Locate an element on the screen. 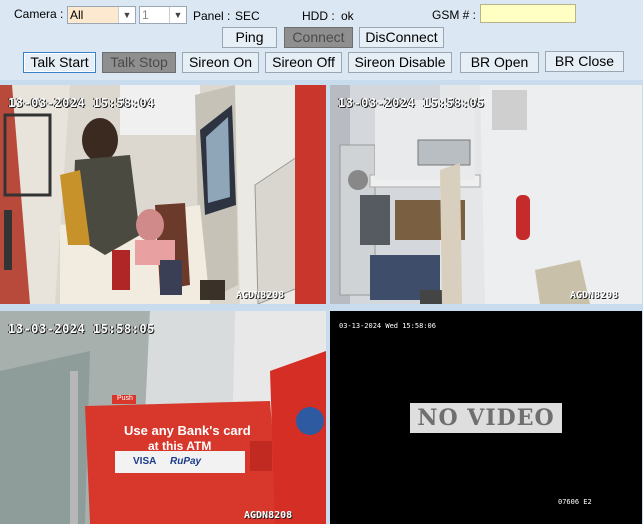  panel-value: SEC is located at coordinates (247, 16).